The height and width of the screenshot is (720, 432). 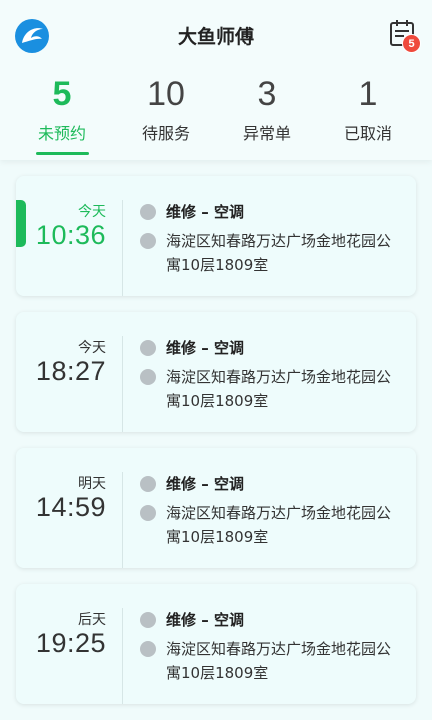 What do you see at coordinates (62, 94) in the screenshot?
I see `tab-count: 5` at bounding box center [62, 94].